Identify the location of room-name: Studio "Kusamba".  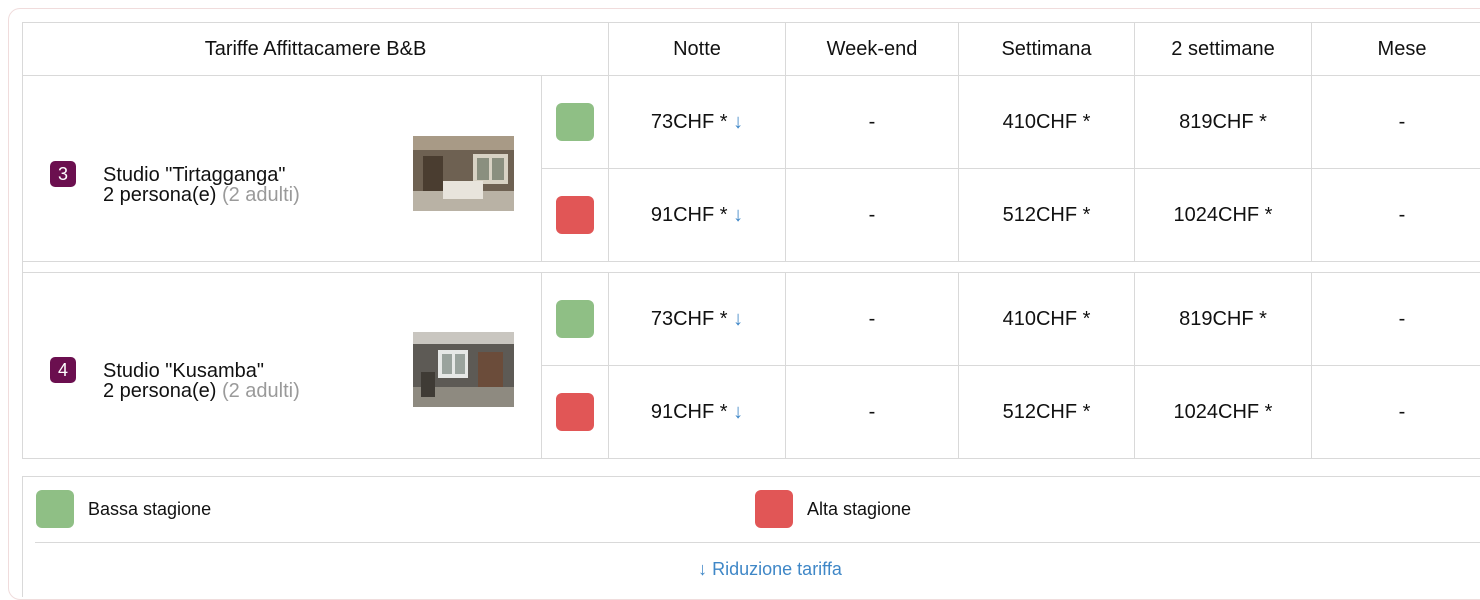
(183, 371).